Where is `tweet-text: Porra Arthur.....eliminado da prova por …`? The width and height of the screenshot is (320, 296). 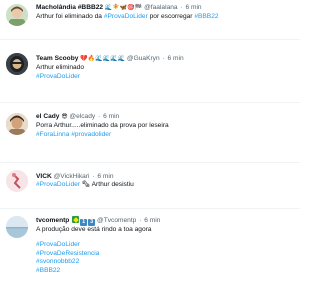
tweet-text: Porra Arthur.....eliminado da prova por … is located at coordinates (165, 131).